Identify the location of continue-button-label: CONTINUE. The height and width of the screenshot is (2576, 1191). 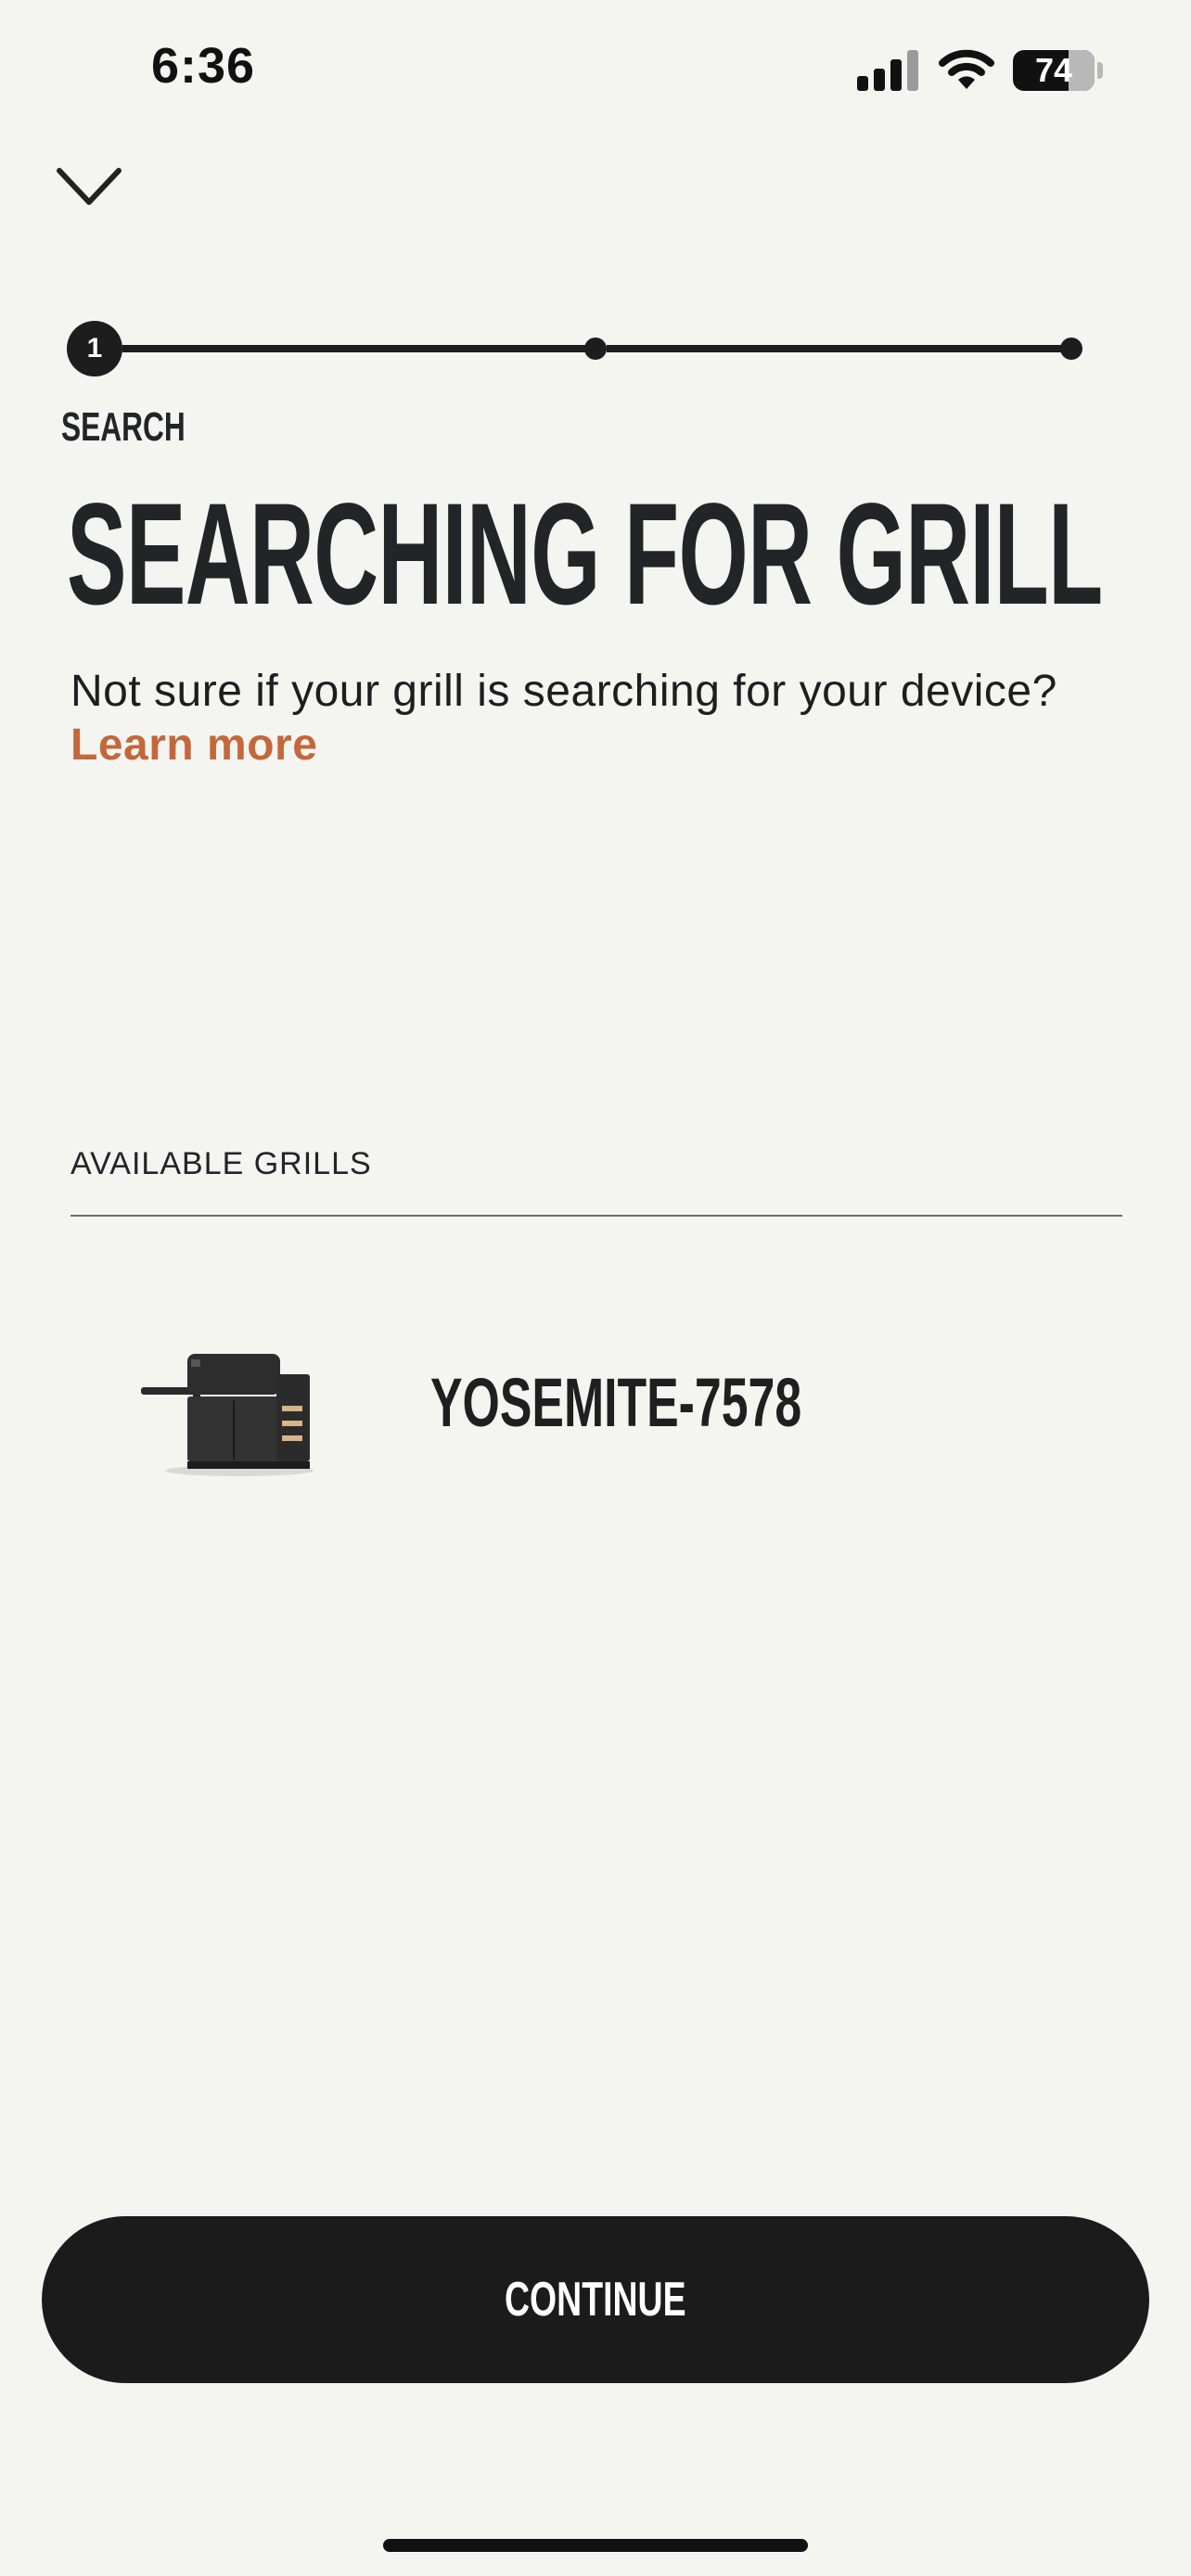
(595, 2300).